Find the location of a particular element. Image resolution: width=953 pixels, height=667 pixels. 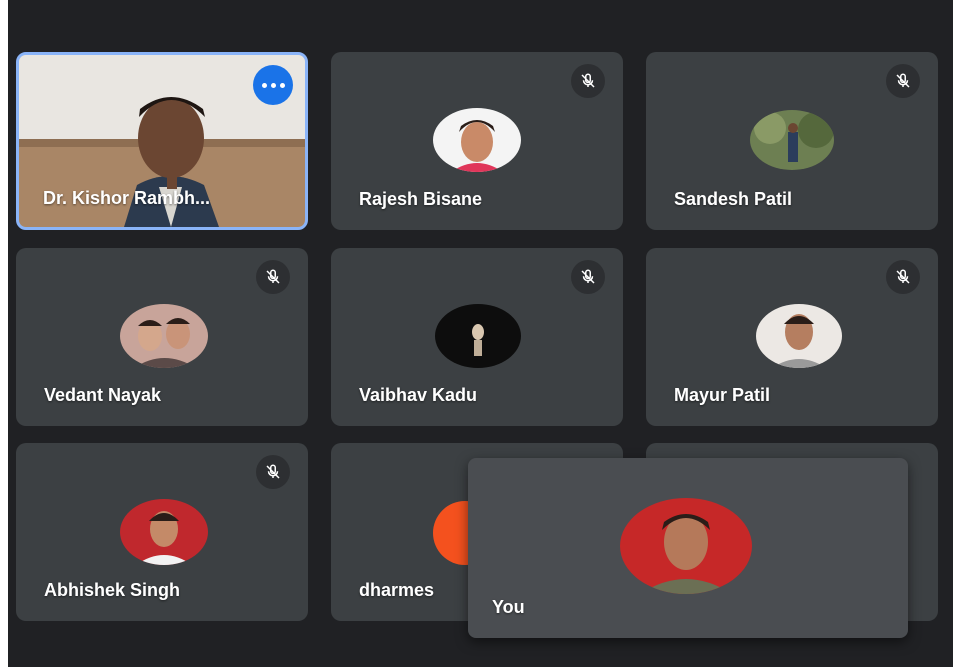

participant-tile-mayur: Mayur Patil is located at coordinates (792, 337).